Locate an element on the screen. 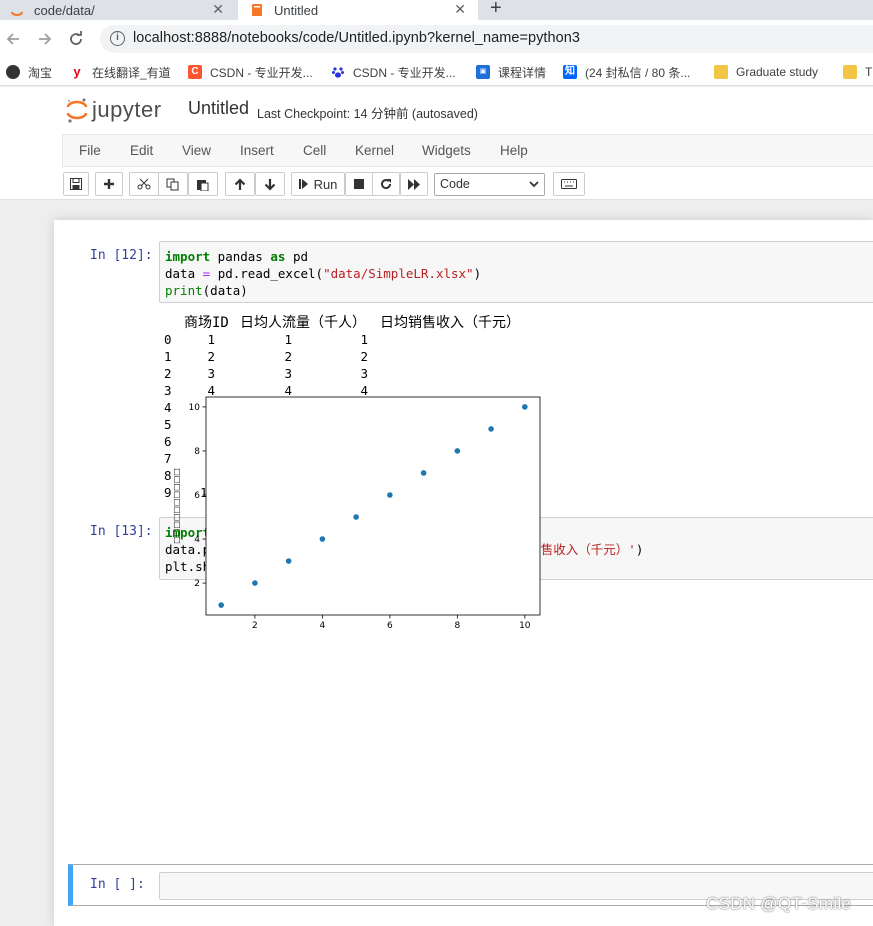 The image size is (873, 926). save-button is located at coordinates (76, 184).